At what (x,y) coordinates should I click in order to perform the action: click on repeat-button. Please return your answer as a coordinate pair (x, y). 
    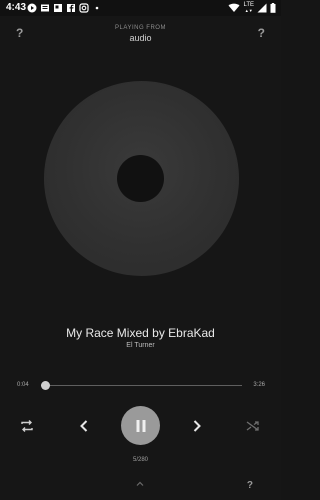
    Looking at the image, I should click on (27, 426).